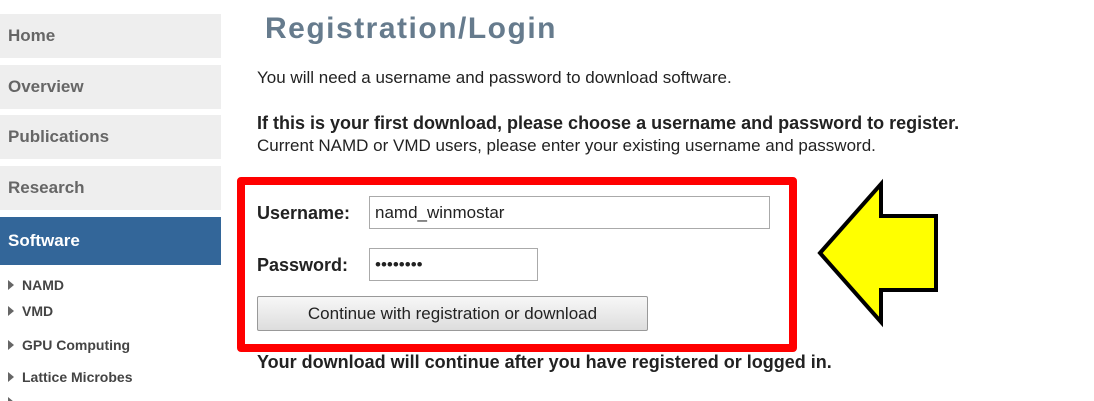 This screenshot has height=401, width=1094. What do you see at coordinates (110, 241) in the screenshot?
I see `sidebar-item-software: Software` at bounding box center [110, 241].